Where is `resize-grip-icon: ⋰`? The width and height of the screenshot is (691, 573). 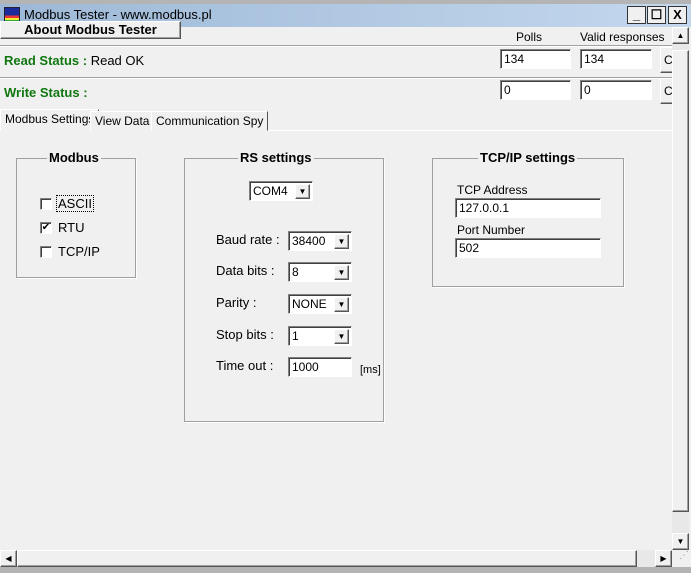
resize-grip-icon: ⋰ is located at coordinates (680, 558).